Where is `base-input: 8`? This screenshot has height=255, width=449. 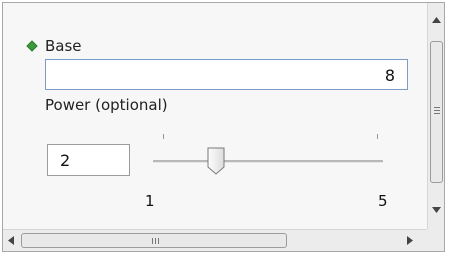
base-input: 8 is located at coordinates (226, 74).